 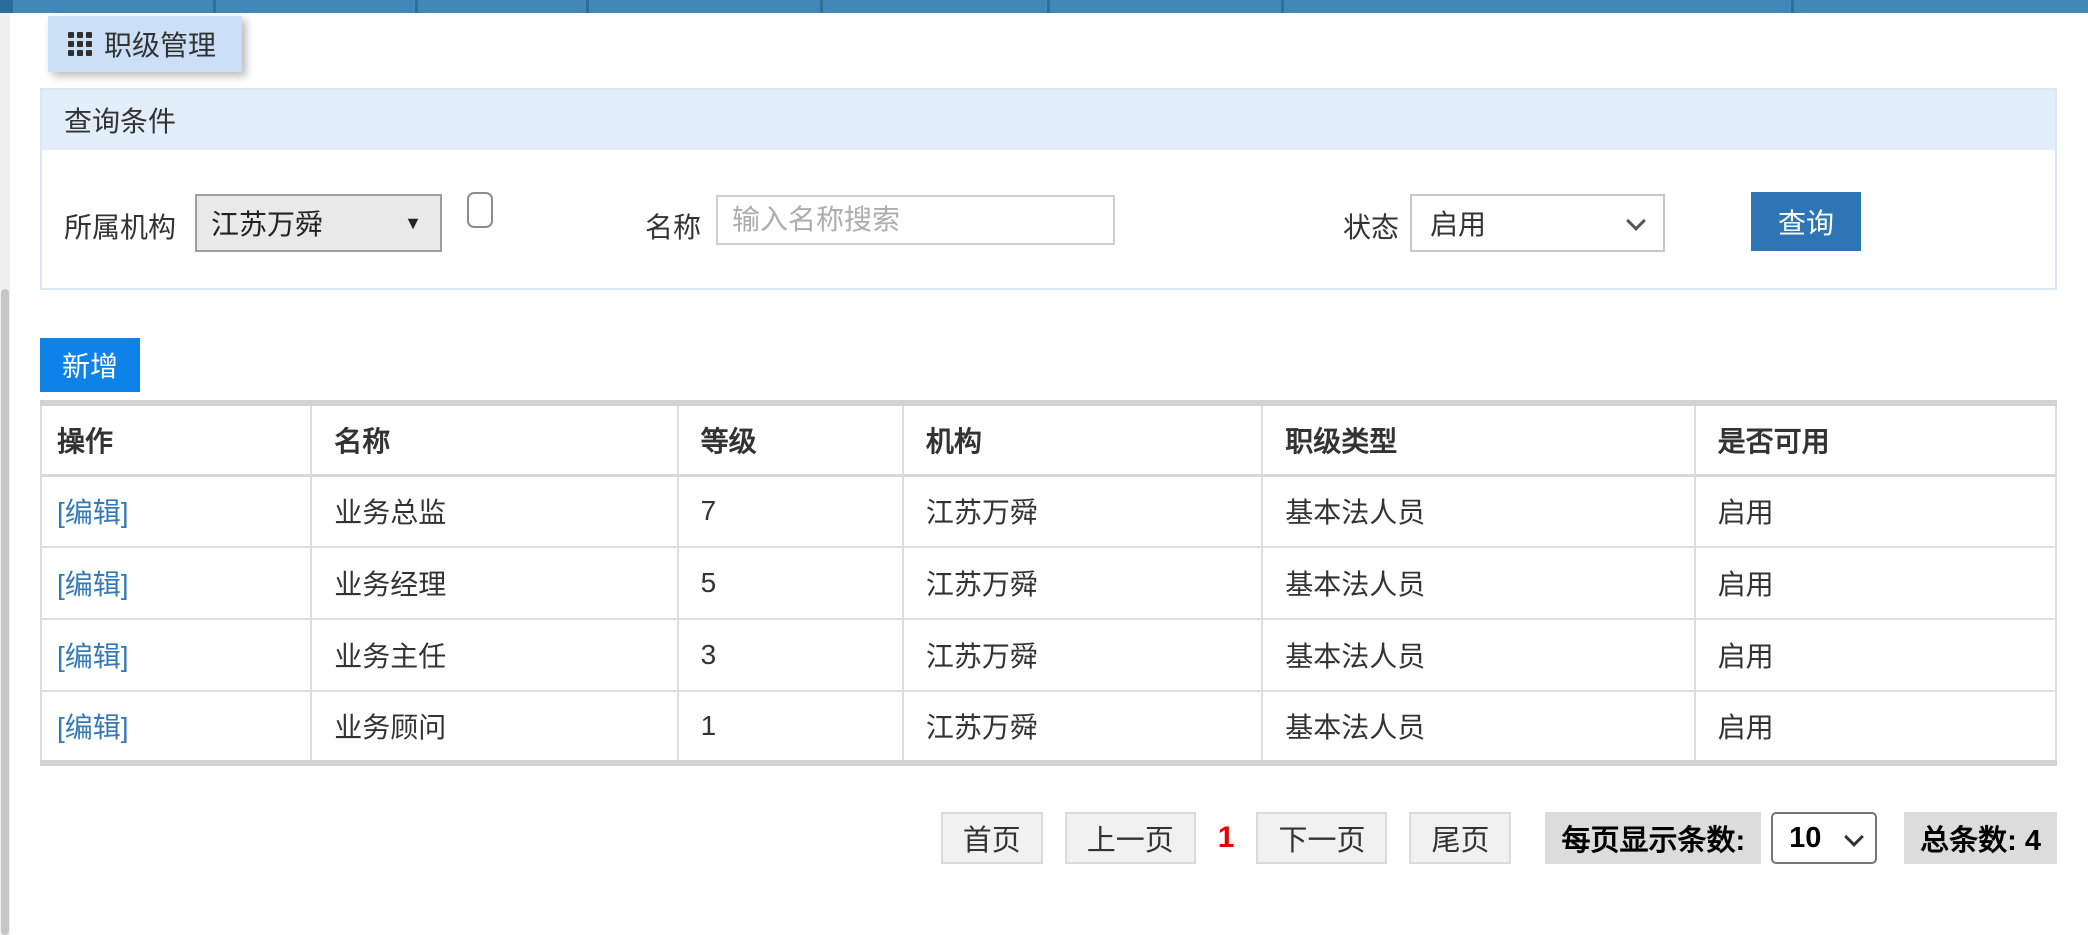 I want to click on left-scrollbar-thumb, so click(x=5, y=612).